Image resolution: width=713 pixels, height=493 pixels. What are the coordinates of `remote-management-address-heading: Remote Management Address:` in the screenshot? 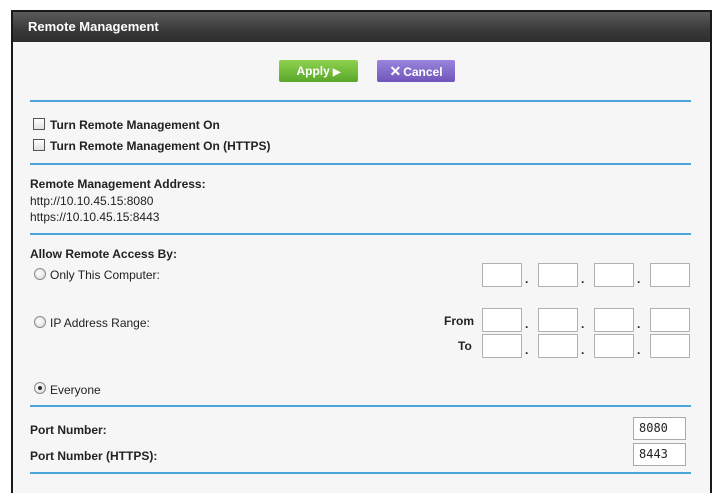 It's located at (118, 184).